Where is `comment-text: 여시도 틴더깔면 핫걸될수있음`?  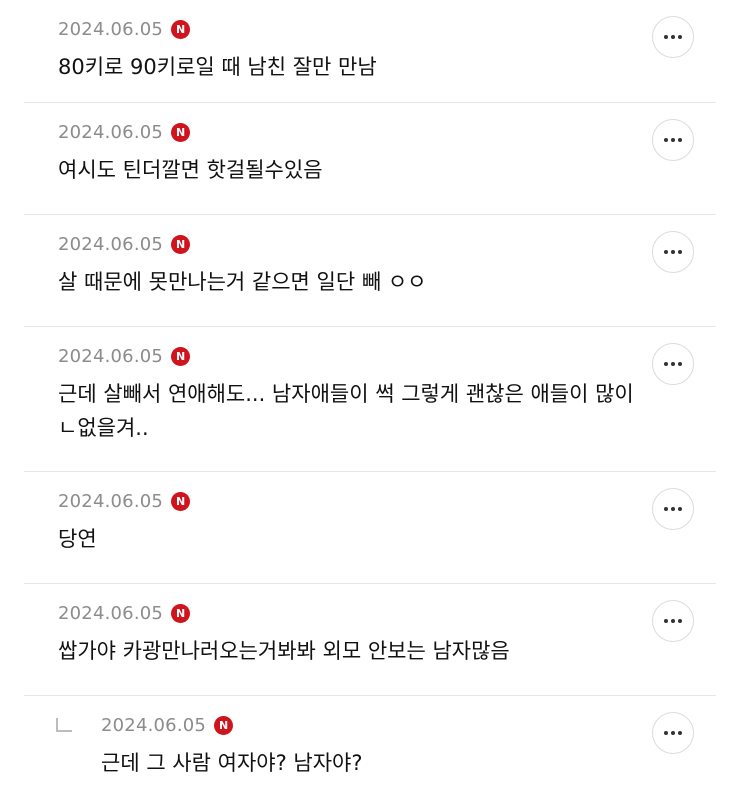 comment-text: 여시도 틴더깔면 핫걸될수있음 is located at coordinates (190, 170).